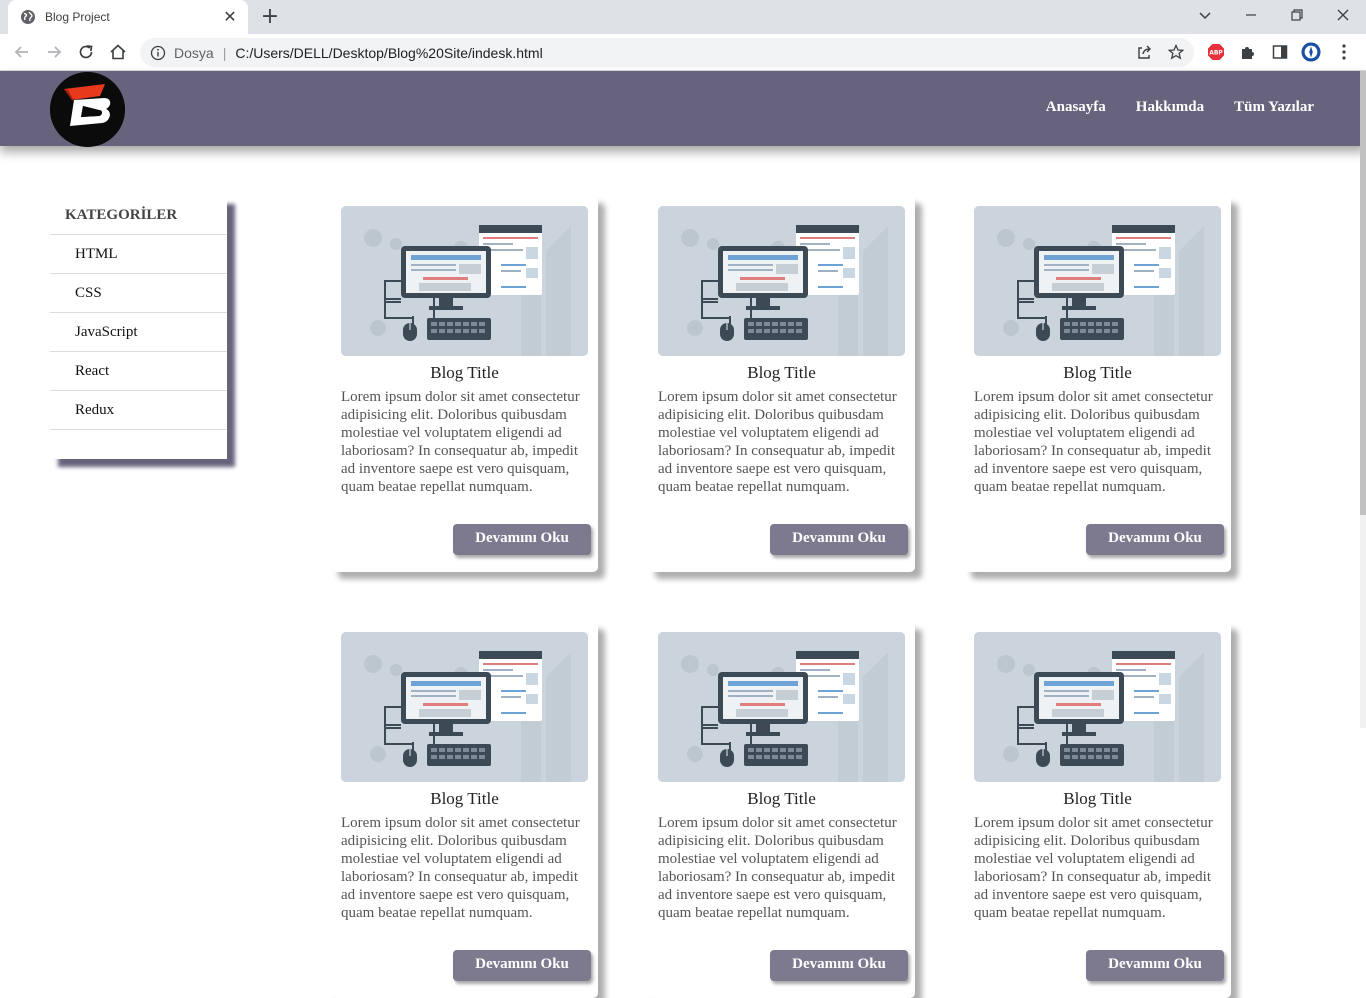 The height and width of the screenshot is (998, 1366). What do you see at coordinates (1251, 15) in the screenshot?
I see `minimize-icon` at bounding box center [1251, 15].